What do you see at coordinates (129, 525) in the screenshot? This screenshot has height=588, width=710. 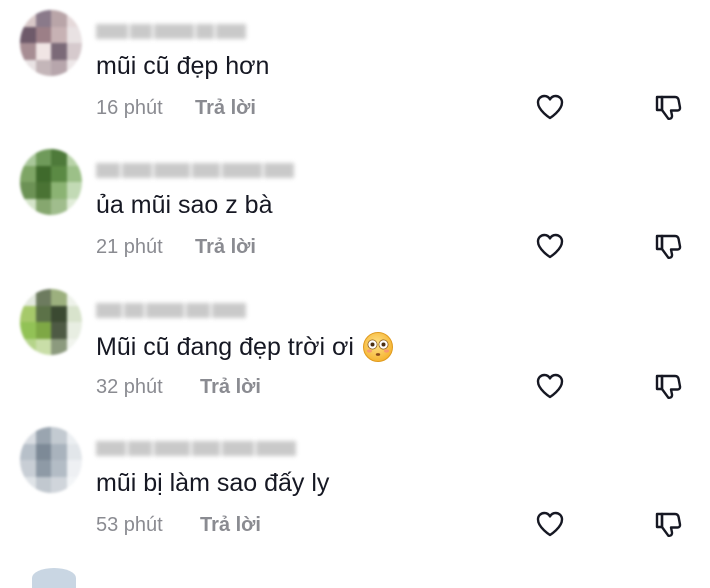 I see `comment-timestamp: 53 phút` at bounding box center [129, 525].